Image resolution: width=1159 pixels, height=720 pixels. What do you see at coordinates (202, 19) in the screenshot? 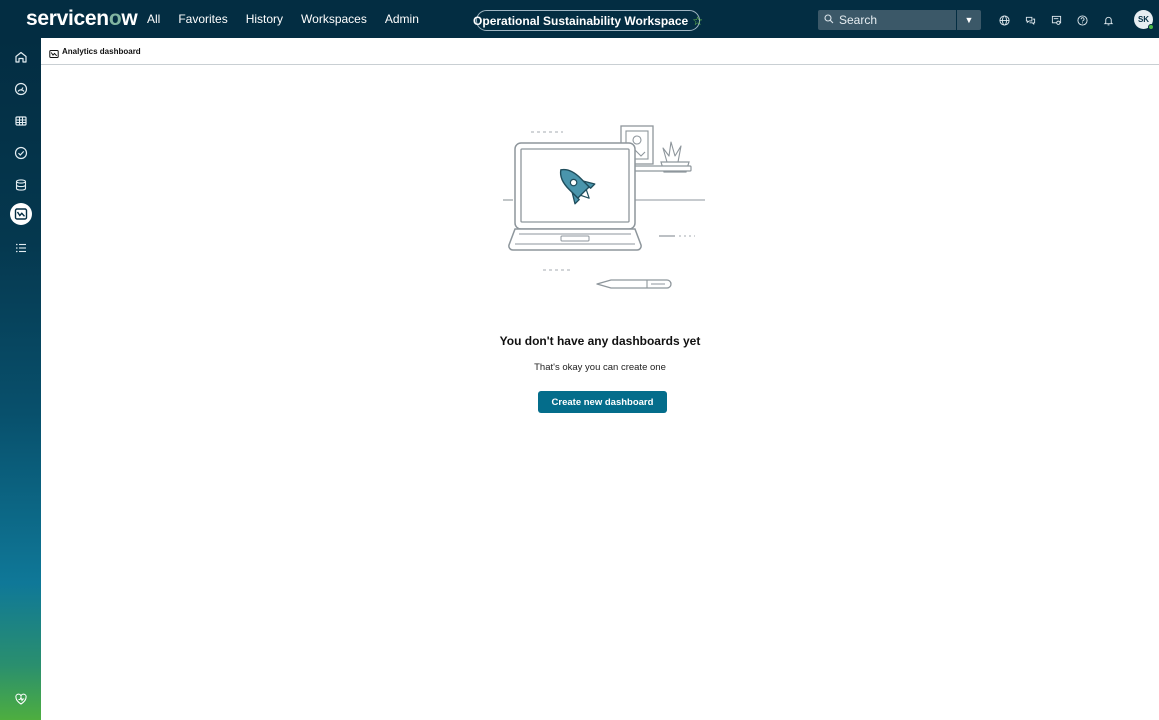
I see `nav-favorites: Favorites` at bounding box center [202, 19].